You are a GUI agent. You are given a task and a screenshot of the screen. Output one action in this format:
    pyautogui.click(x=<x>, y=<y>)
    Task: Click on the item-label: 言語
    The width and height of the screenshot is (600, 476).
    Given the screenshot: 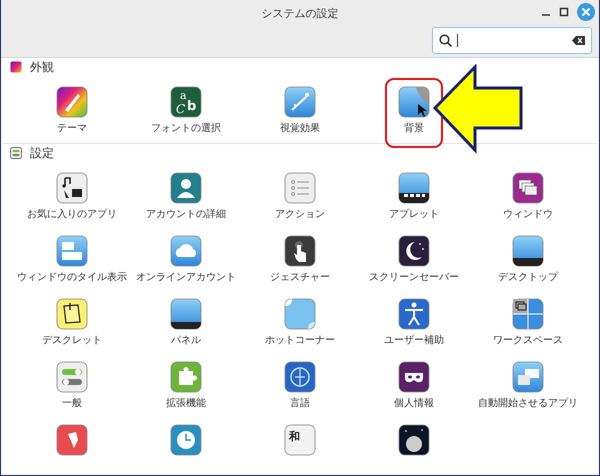 What is the action you would take?
    pyautogui.click(x=300, y=403)
    